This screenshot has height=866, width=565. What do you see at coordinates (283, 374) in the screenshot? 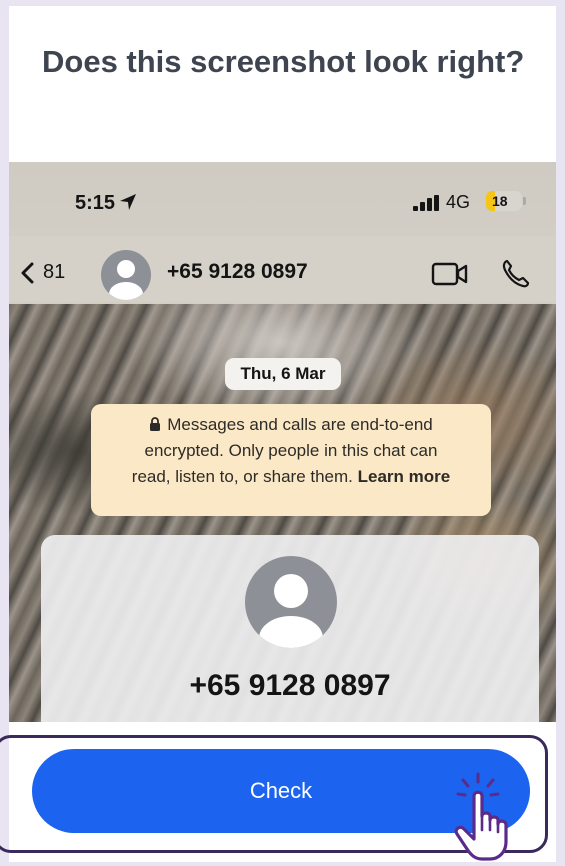
I see `date-separator: Thu, 6 Mar` at bounding box center [283, 374].